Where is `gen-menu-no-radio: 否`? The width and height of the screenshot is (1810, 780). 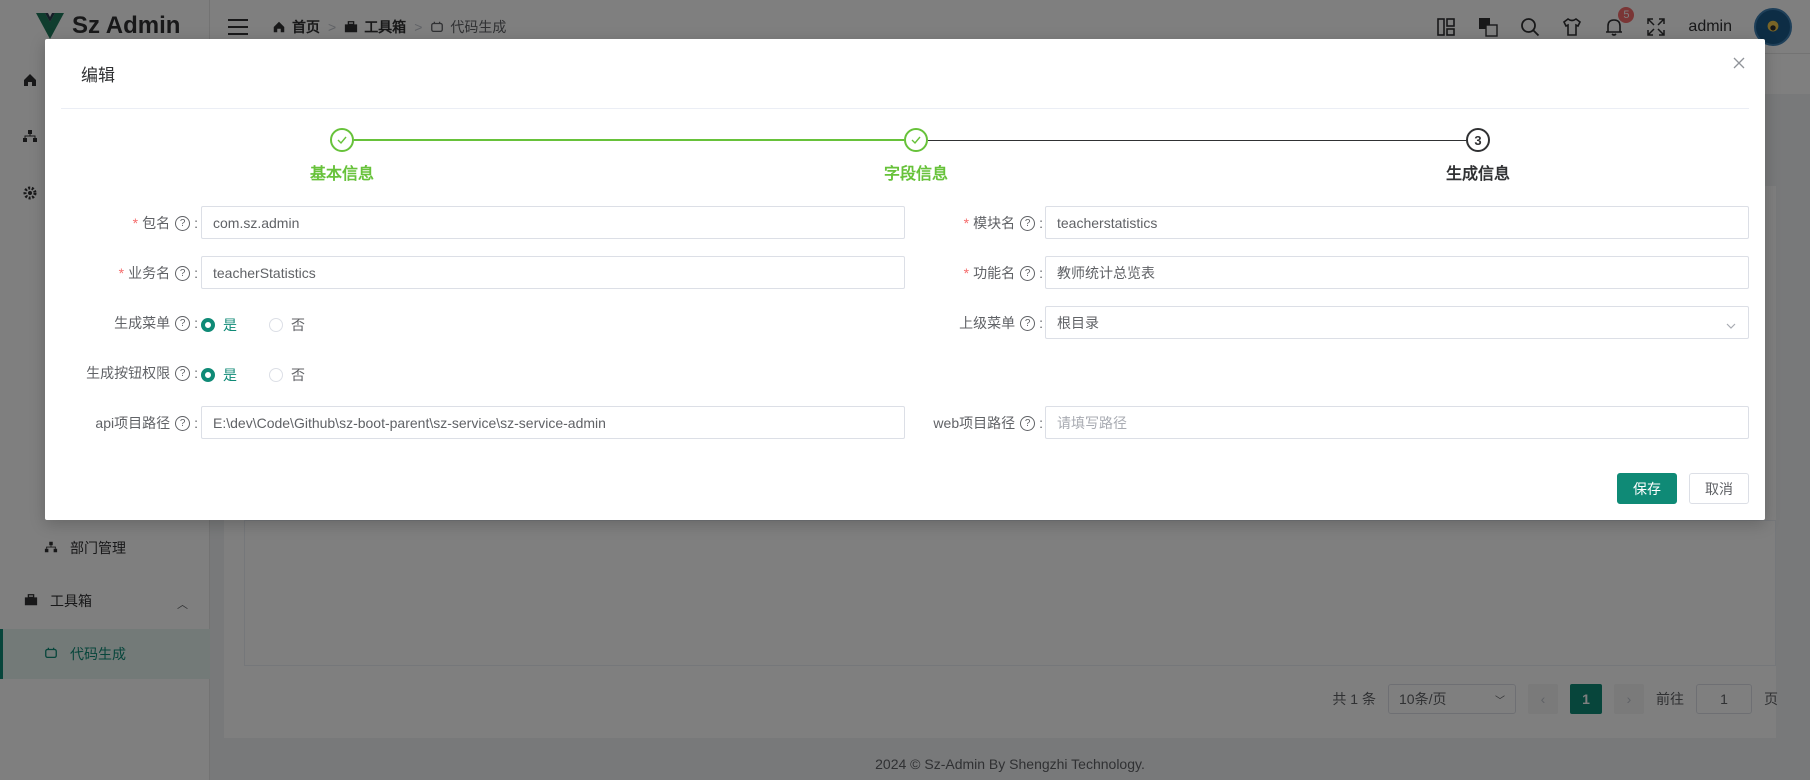 gen-menu-no-radio: 否 is located at coordinates (287, 325).